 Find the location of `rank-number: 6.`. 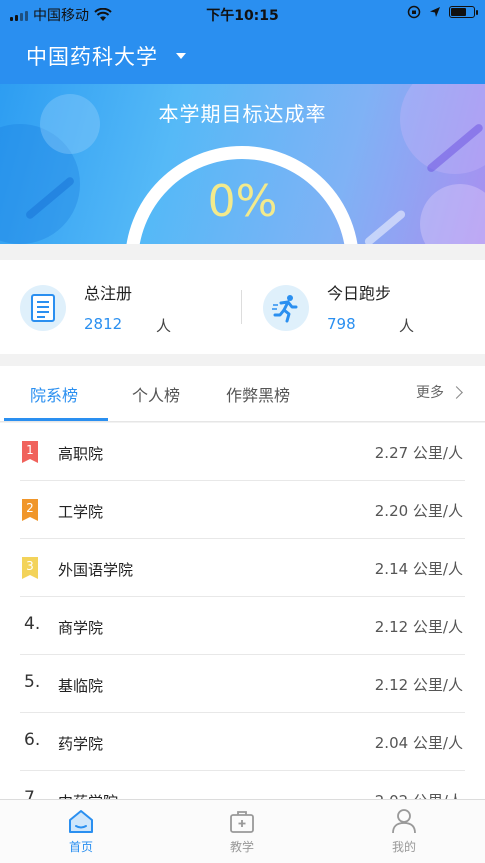

rank-number: 6. is located at coordinates (32, 740).